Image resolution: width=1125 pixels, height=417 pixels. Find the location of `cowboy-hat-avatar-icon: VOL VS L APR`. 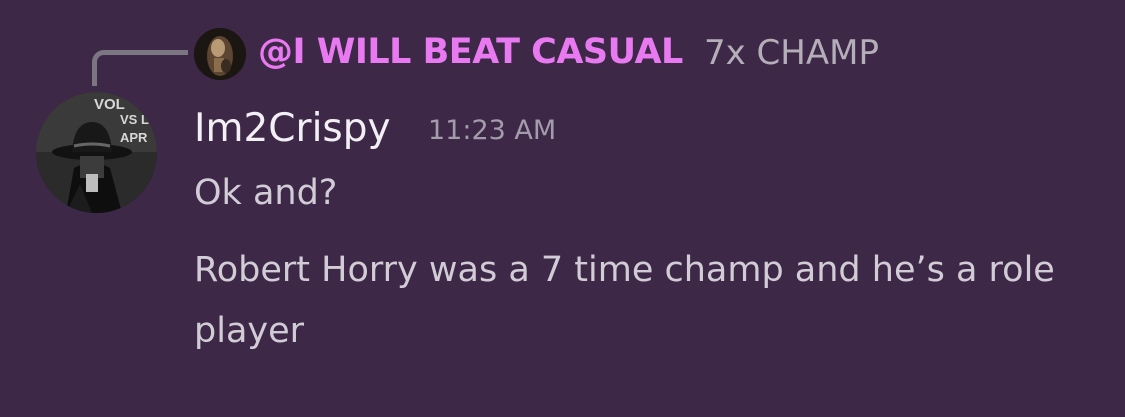

cowboy-hat-avatar-icon: VOL VS L APR is located at coordinates (96, 152).